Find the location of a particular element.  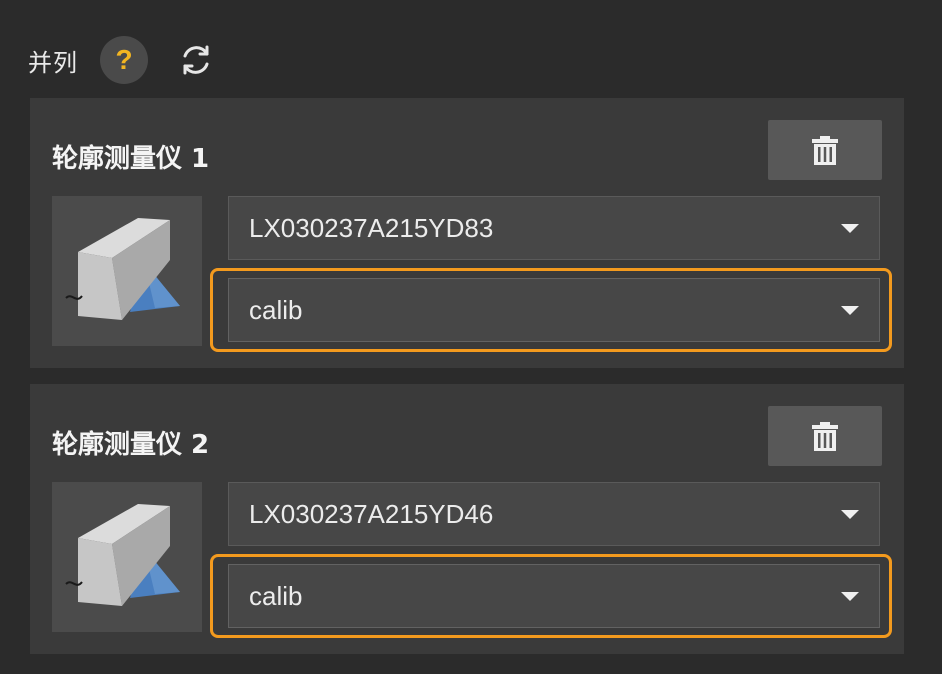

refresh-icon is located at coordinates (196, 60).